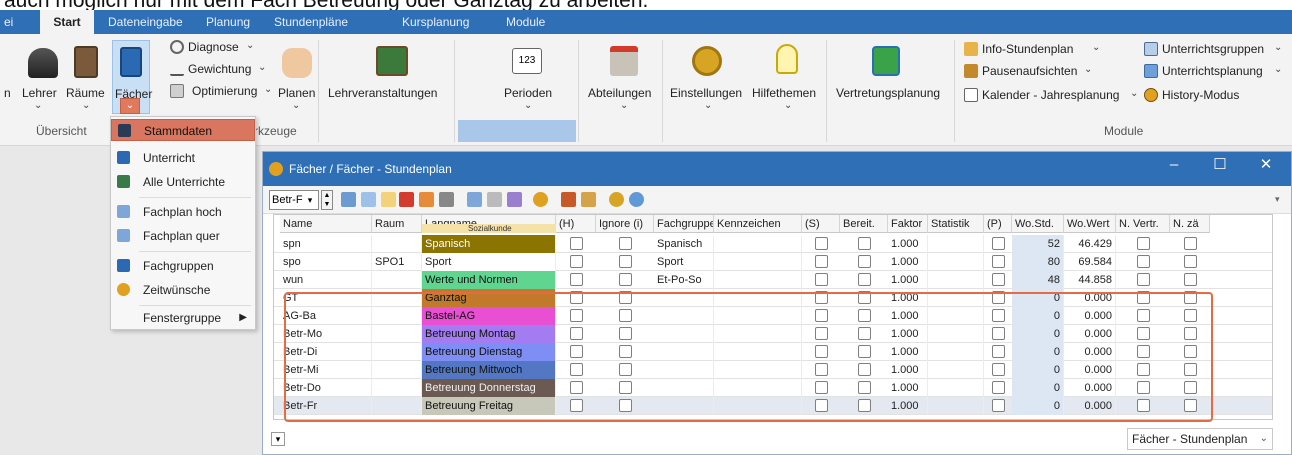 This screenshot has height=455, width=1292. I want to click on column-header: N. Vertr., so click(1143, 224).